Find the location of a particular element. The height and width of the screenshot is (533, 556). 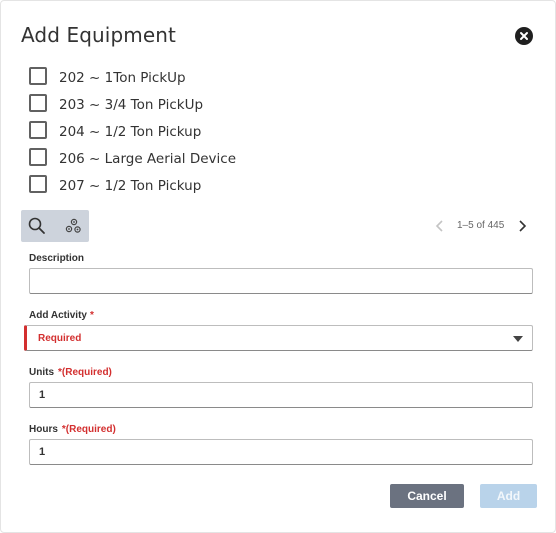

activity-select: Required is located at coordinates (278, 338).